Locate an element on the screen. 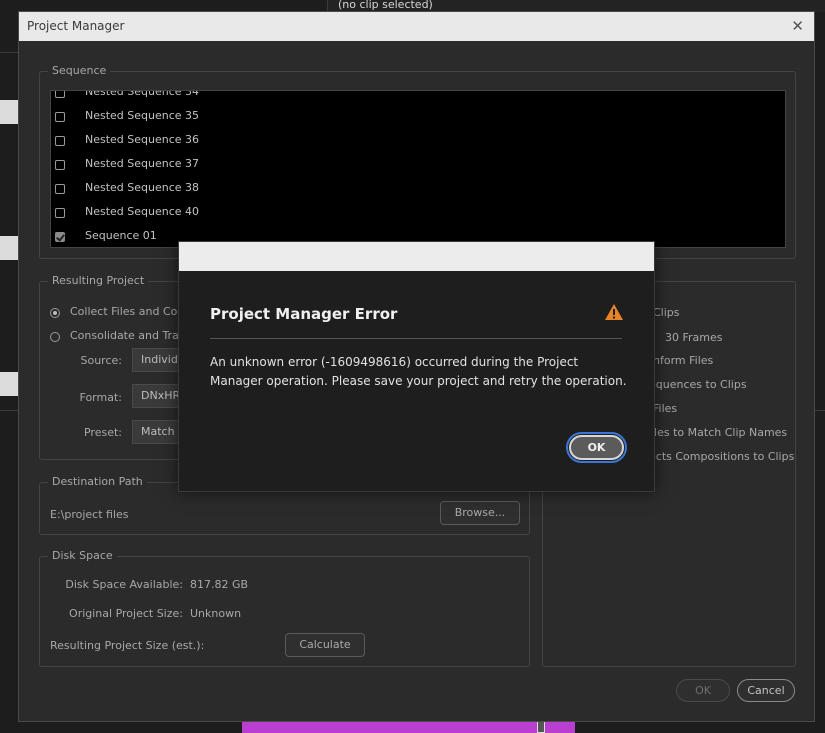 This screenshot has width=825, height=733. error-dialog-titlebar is located at coordinates (416, 256).